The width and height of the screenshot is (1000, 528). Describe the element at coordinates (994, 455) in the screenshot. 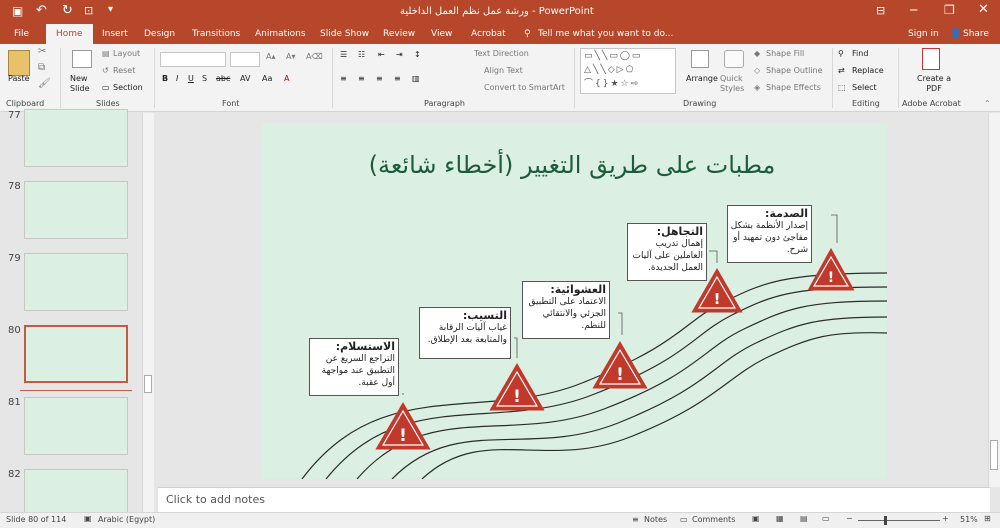

I see `editor-scroll-thumb` at that location.